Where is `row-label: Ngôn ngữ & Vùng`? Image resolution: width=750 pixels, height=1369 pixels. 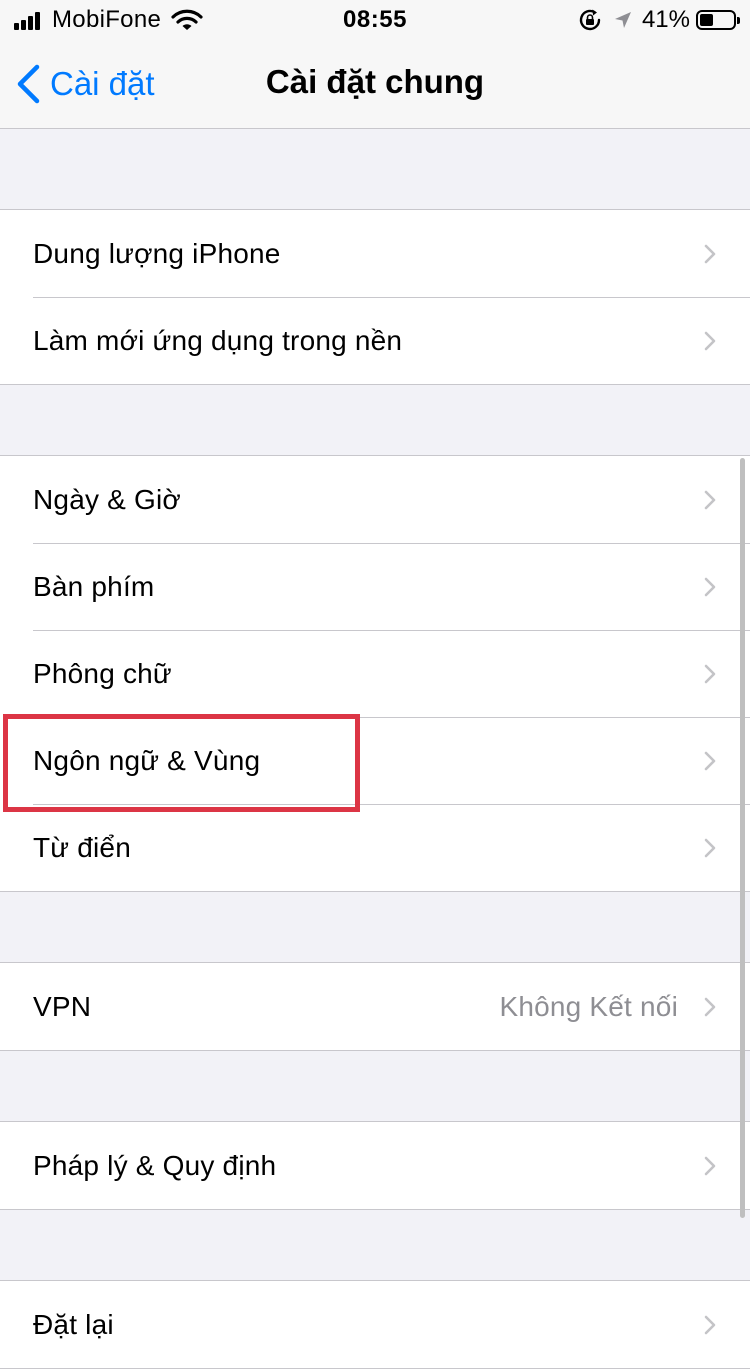
row-label: Ngôn ngữ & Vùng is located at coordinates (147, 760).